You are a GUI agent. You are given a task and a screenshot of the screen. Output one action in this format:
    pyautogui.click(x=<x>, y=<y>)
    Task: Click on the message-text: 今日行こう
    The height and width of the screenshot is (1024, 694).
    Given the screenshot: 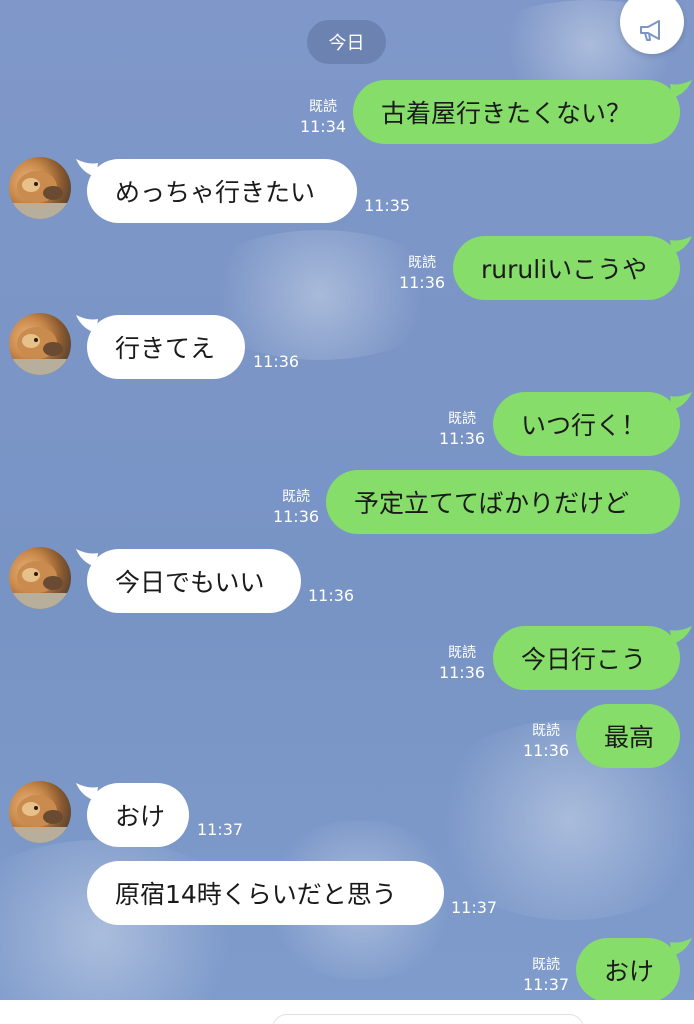 What is the action you would take?
    pyautogui.click(x=584, y=659)
    